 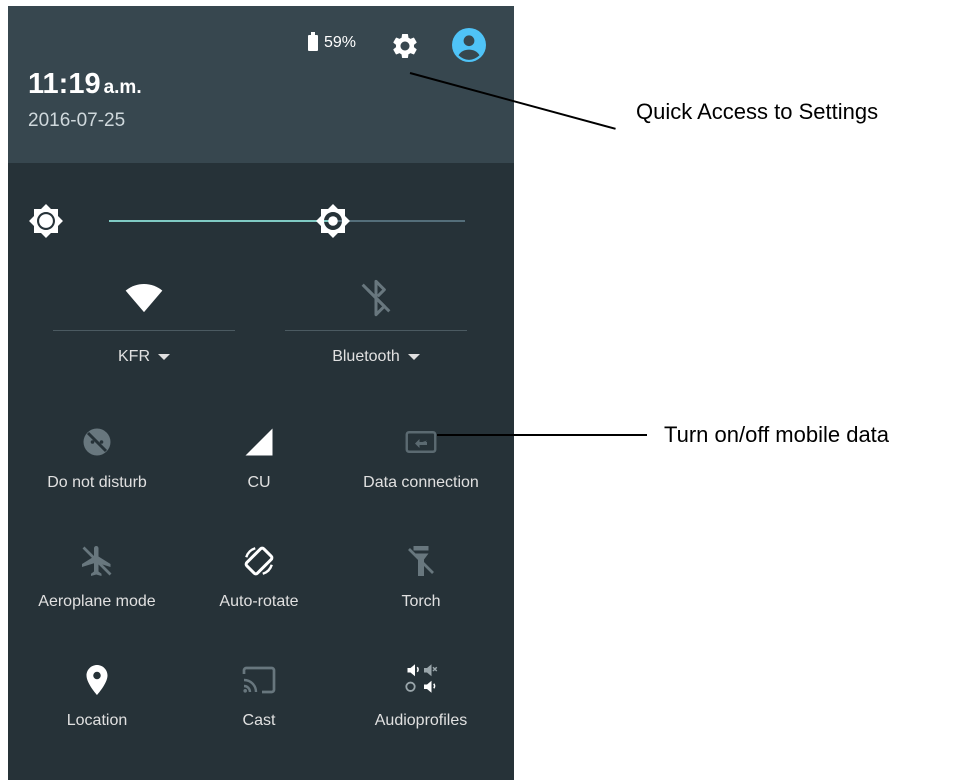 What do you see at coordinates (122, 87) in the screenshot?
I see `clock-ampm: a.m.` at bounding box center [122, 87].